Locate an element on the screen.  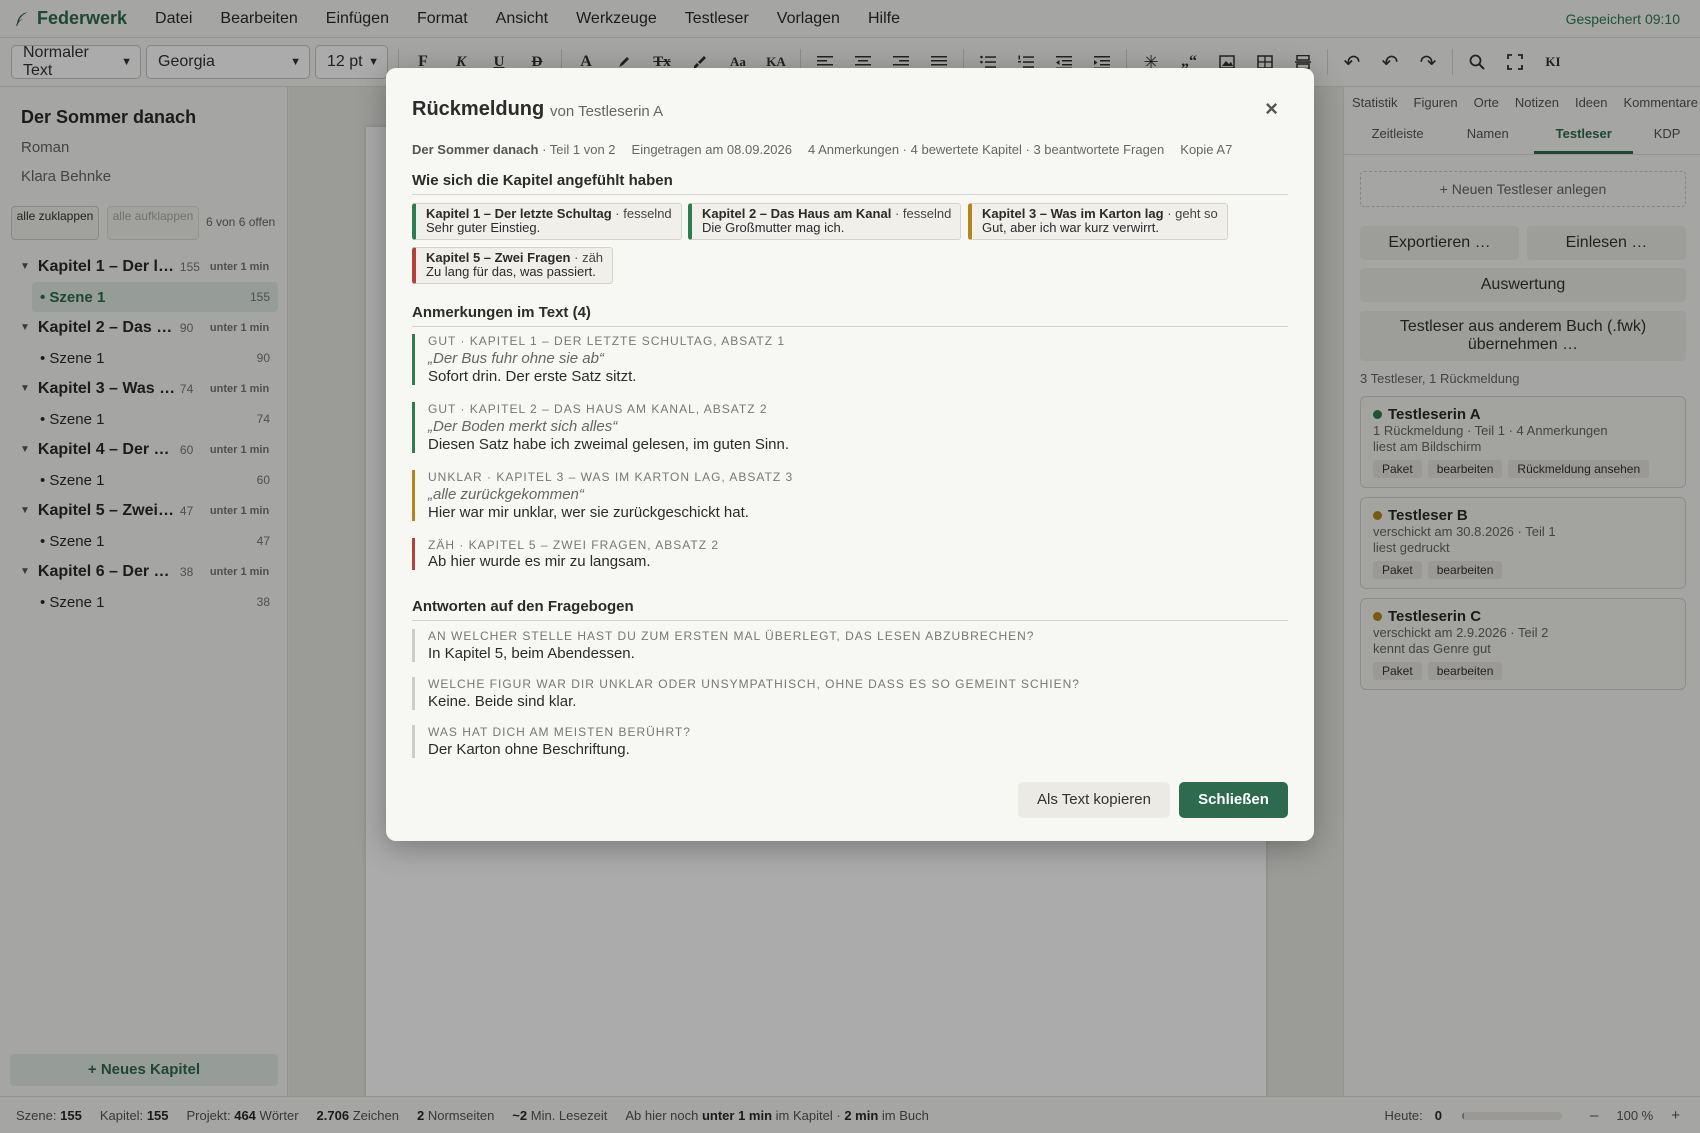
annotation-quote: „Der Boden merkt sich alles“ is located at coordinates (523, 426).